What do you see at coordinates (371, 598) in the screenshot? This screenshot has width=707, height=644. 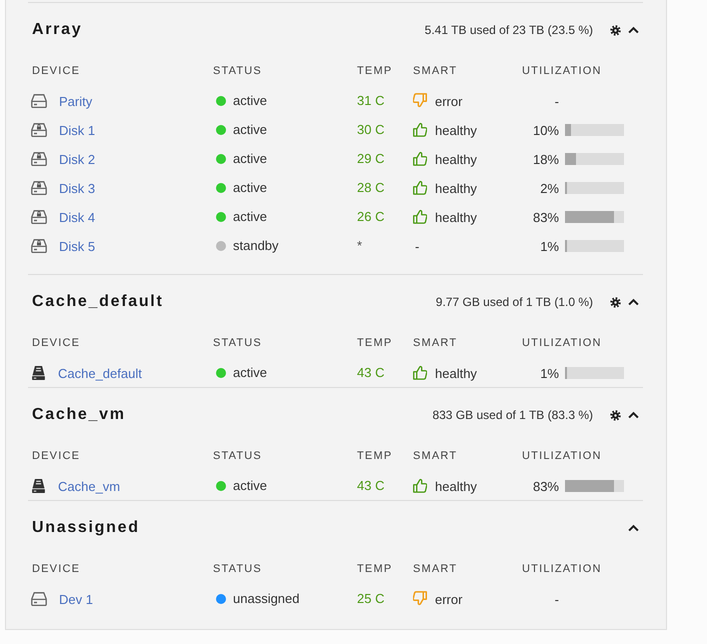 I see `temperature-text: 25 C` at bounding box center [371, 598].